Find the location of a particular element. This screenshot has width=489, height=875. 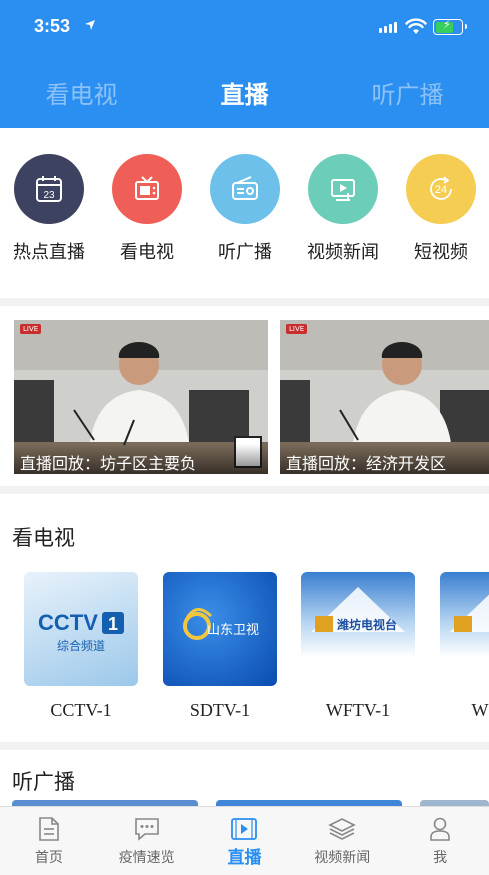

signal-icon is located at coordinates (388, 27).